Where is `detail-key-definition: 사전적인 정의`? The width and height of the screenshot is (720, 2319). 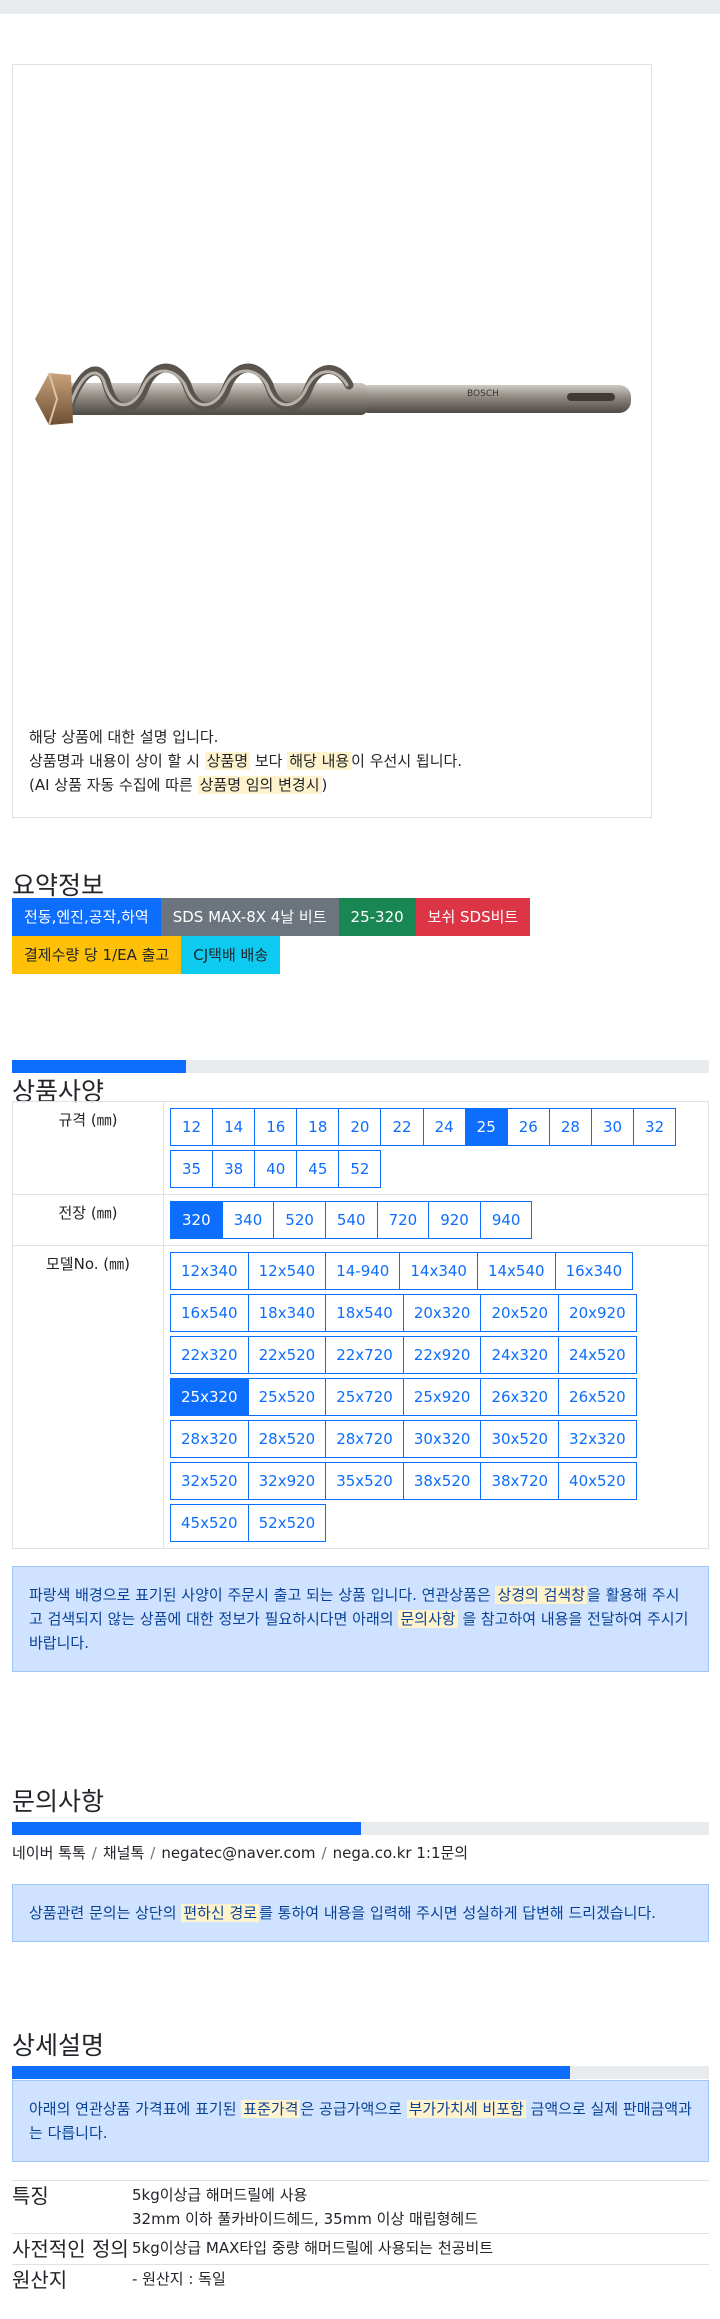
detail-key-definition: 사전적인 정의 is located at coordinates (72, 2249).